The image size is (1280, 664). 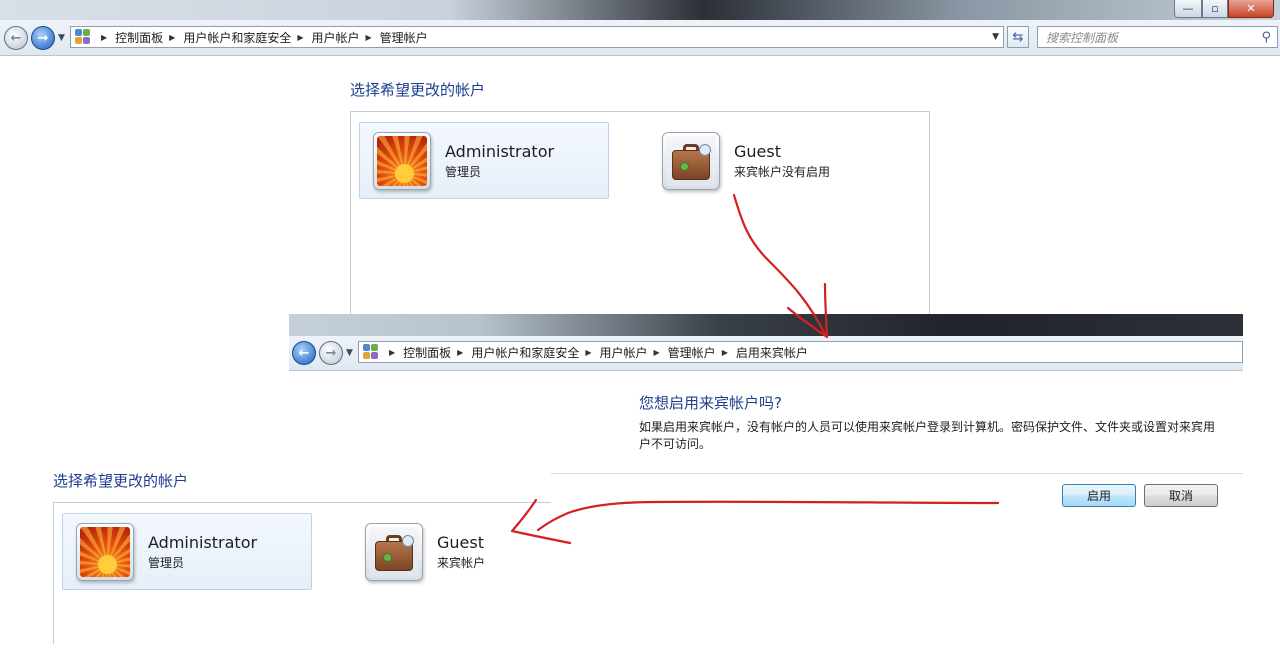 I want to click on red-arrowhead-down, so click(x=807, y=310).